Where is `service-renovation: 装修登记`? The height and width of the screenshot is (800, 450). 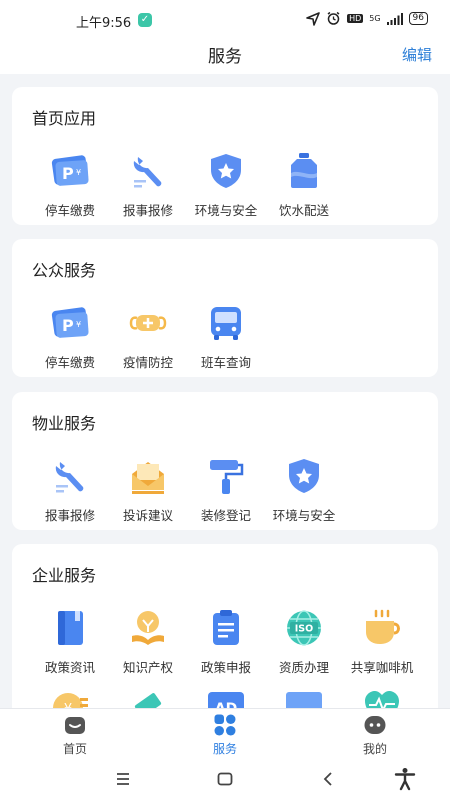 service-renovation: 装修登记 is located at coordinates (226, 494).